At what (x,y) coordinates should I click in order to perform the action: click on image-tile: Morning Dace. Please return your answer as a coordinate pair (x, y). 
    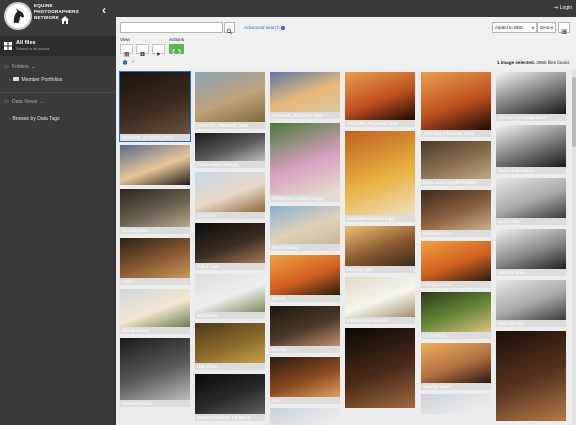
    Looking at the image, I should click on (155, 211).